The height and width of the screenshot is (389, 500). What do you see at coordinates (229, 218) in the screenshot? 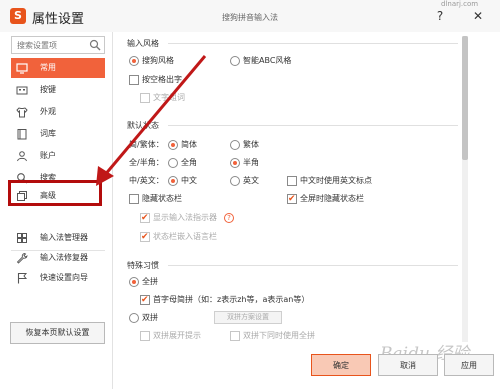
I see `help-question-icon: ?` at bounding box center [229, 218].